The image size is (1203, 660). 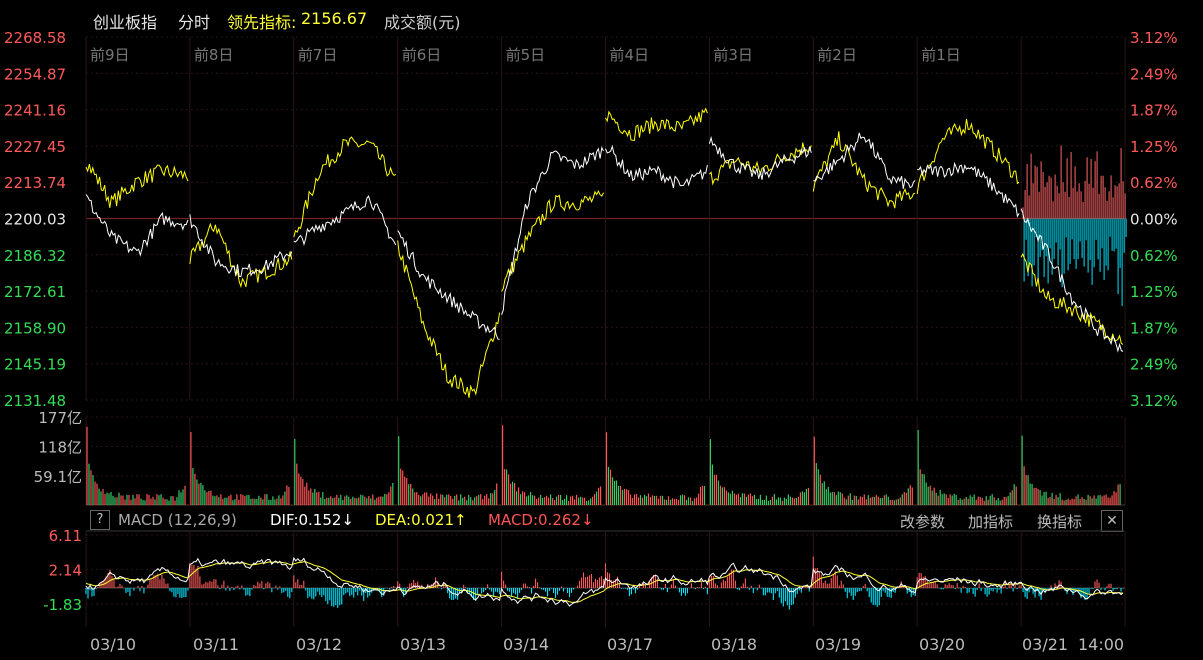 What do you see at coordinates (1154, 220) in the screenshot?
I see `price-tick-right: 0.00%` at bounding box center [1154, 220].